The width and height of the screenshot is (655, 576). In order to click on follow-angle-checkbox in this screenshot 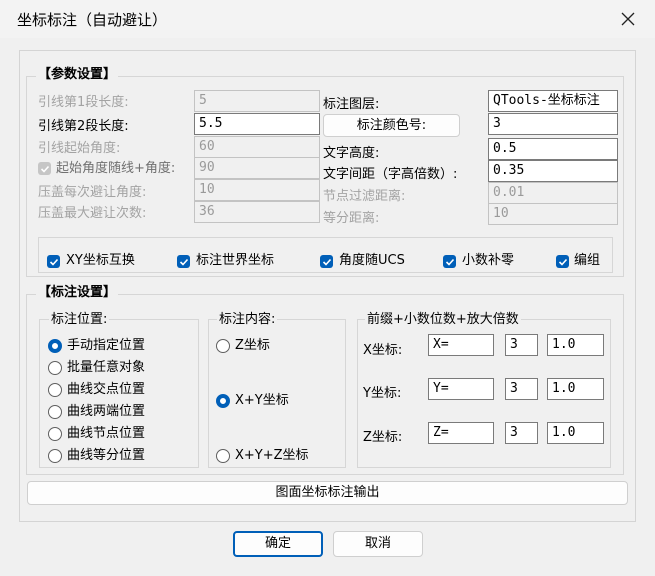, I will do `click(44, 168)`.